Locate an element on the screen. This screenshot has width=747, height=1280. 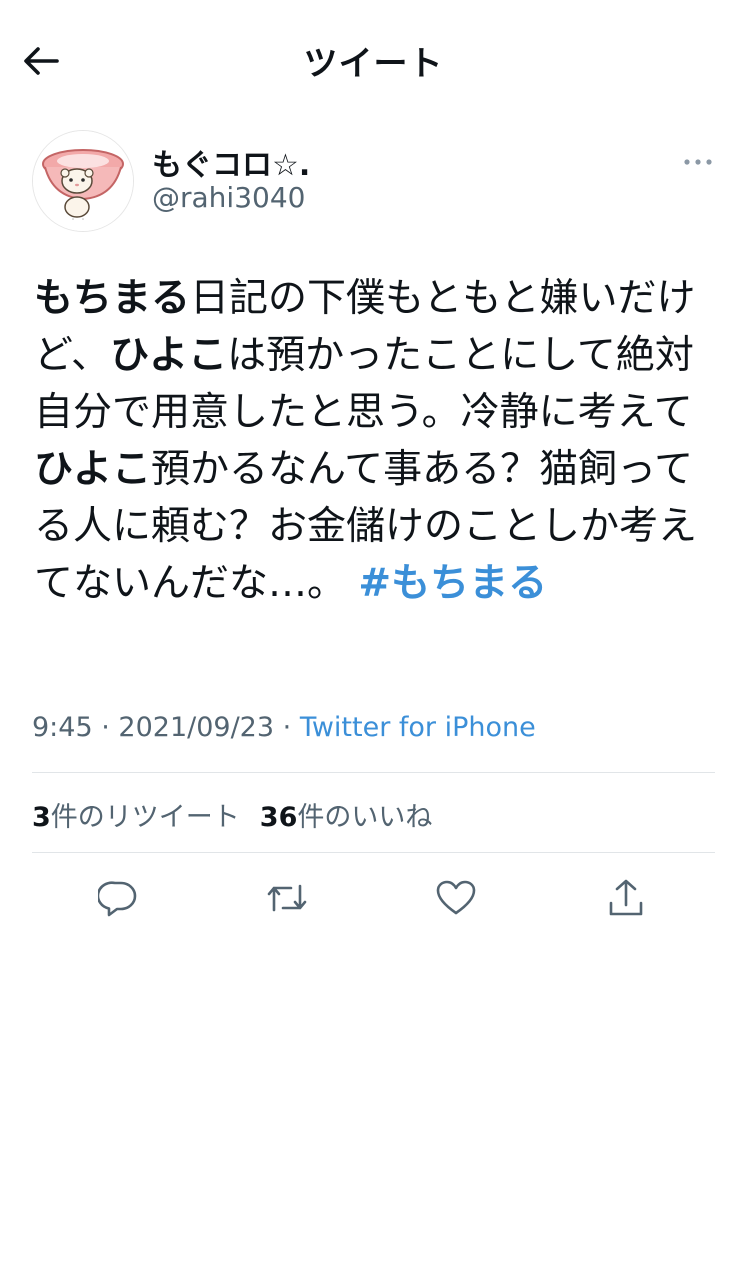
reply-icon is located at coordinates (117, 899).